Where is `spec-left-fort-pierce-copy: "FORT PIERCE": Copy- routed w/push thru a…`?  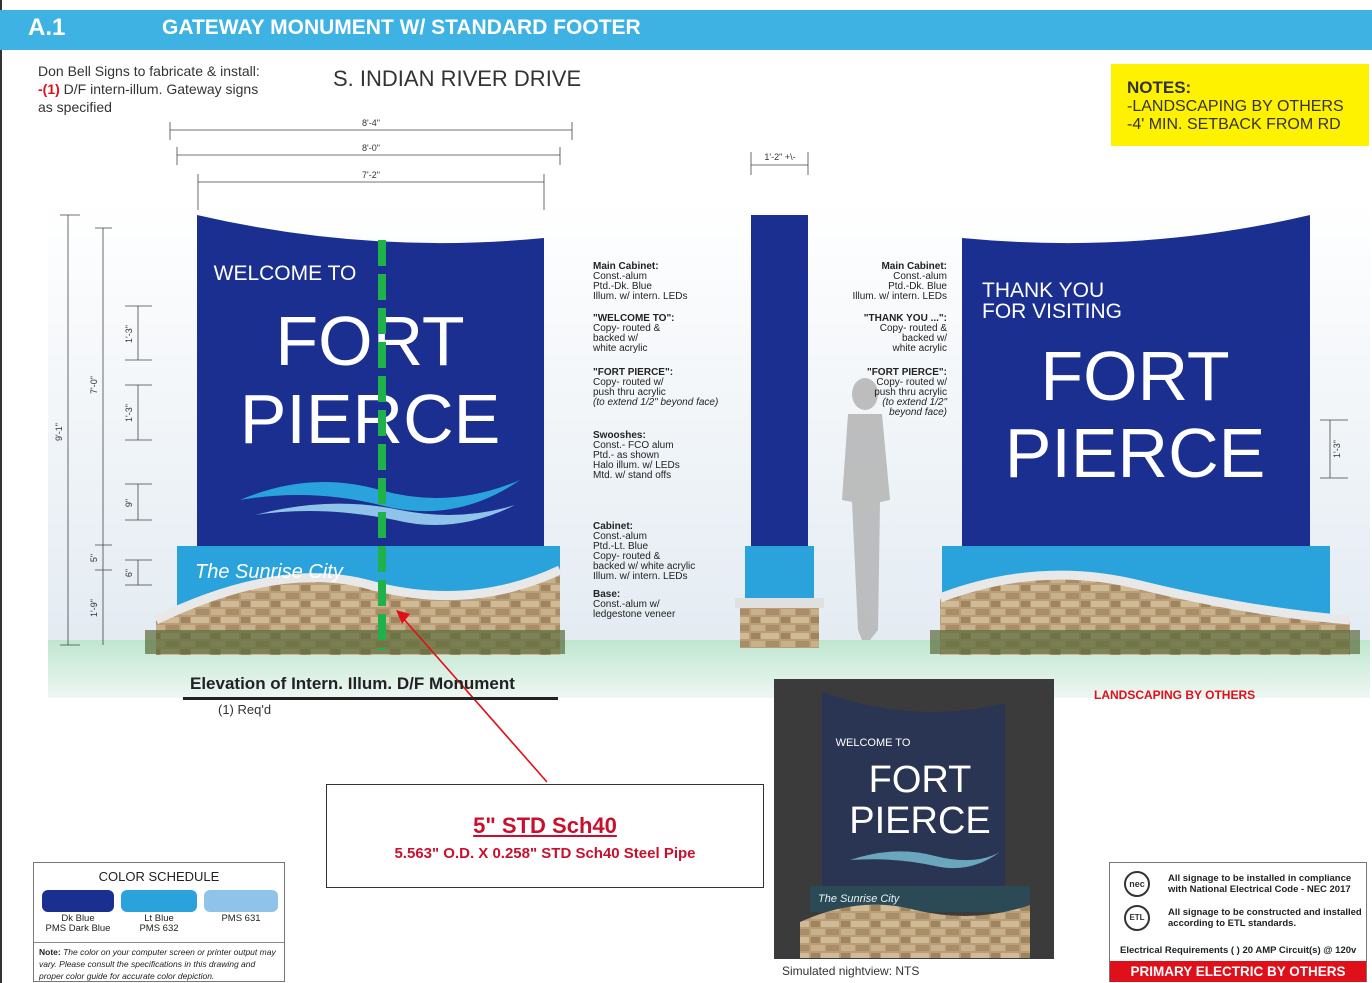 spec-left-fort-pierce-copy: "FORT PIERCE": Copy- routed w/push thru a… is located at coordinates (656, 387).